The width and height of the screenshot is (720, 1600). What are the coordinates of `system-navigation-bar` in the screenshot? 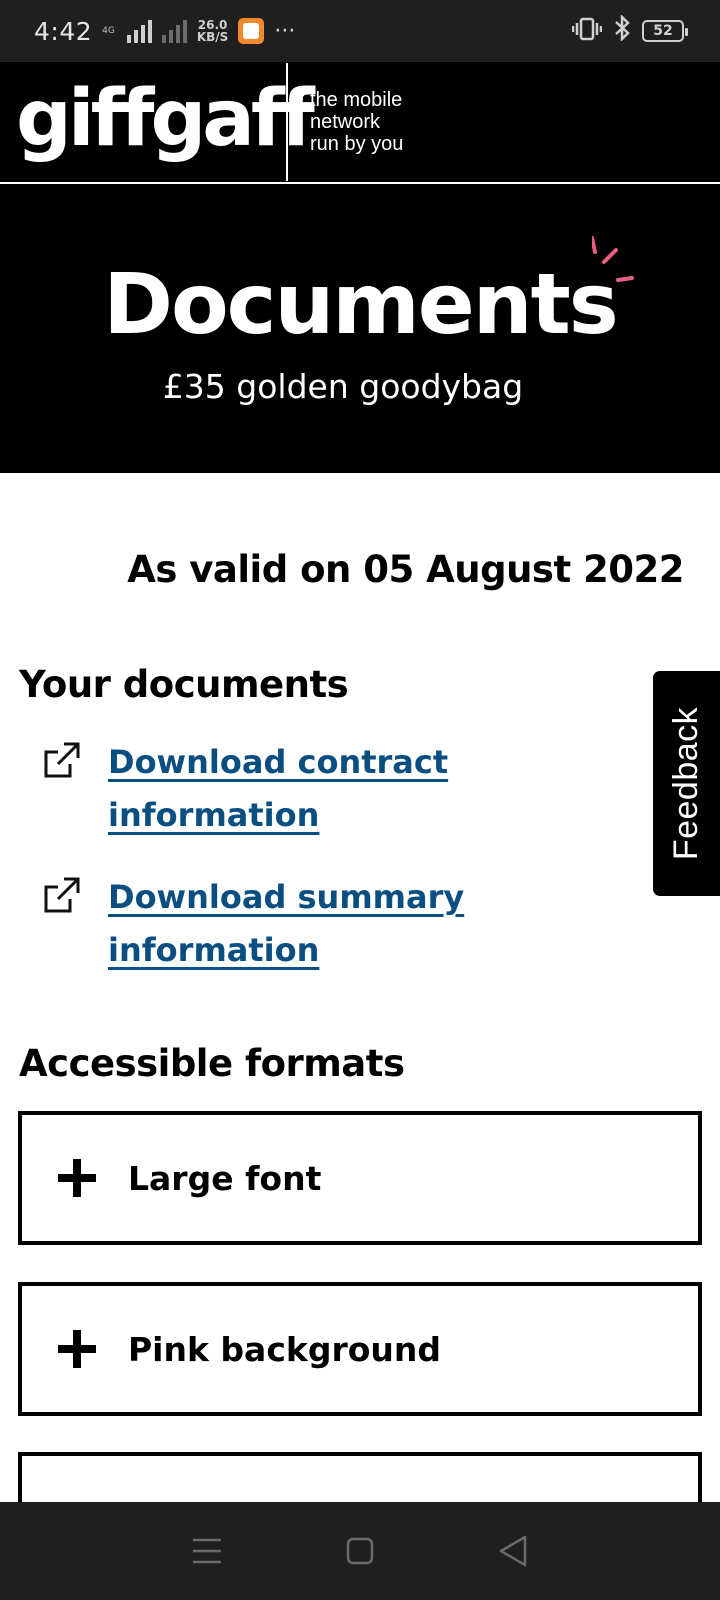 It's located at (360, 1551).